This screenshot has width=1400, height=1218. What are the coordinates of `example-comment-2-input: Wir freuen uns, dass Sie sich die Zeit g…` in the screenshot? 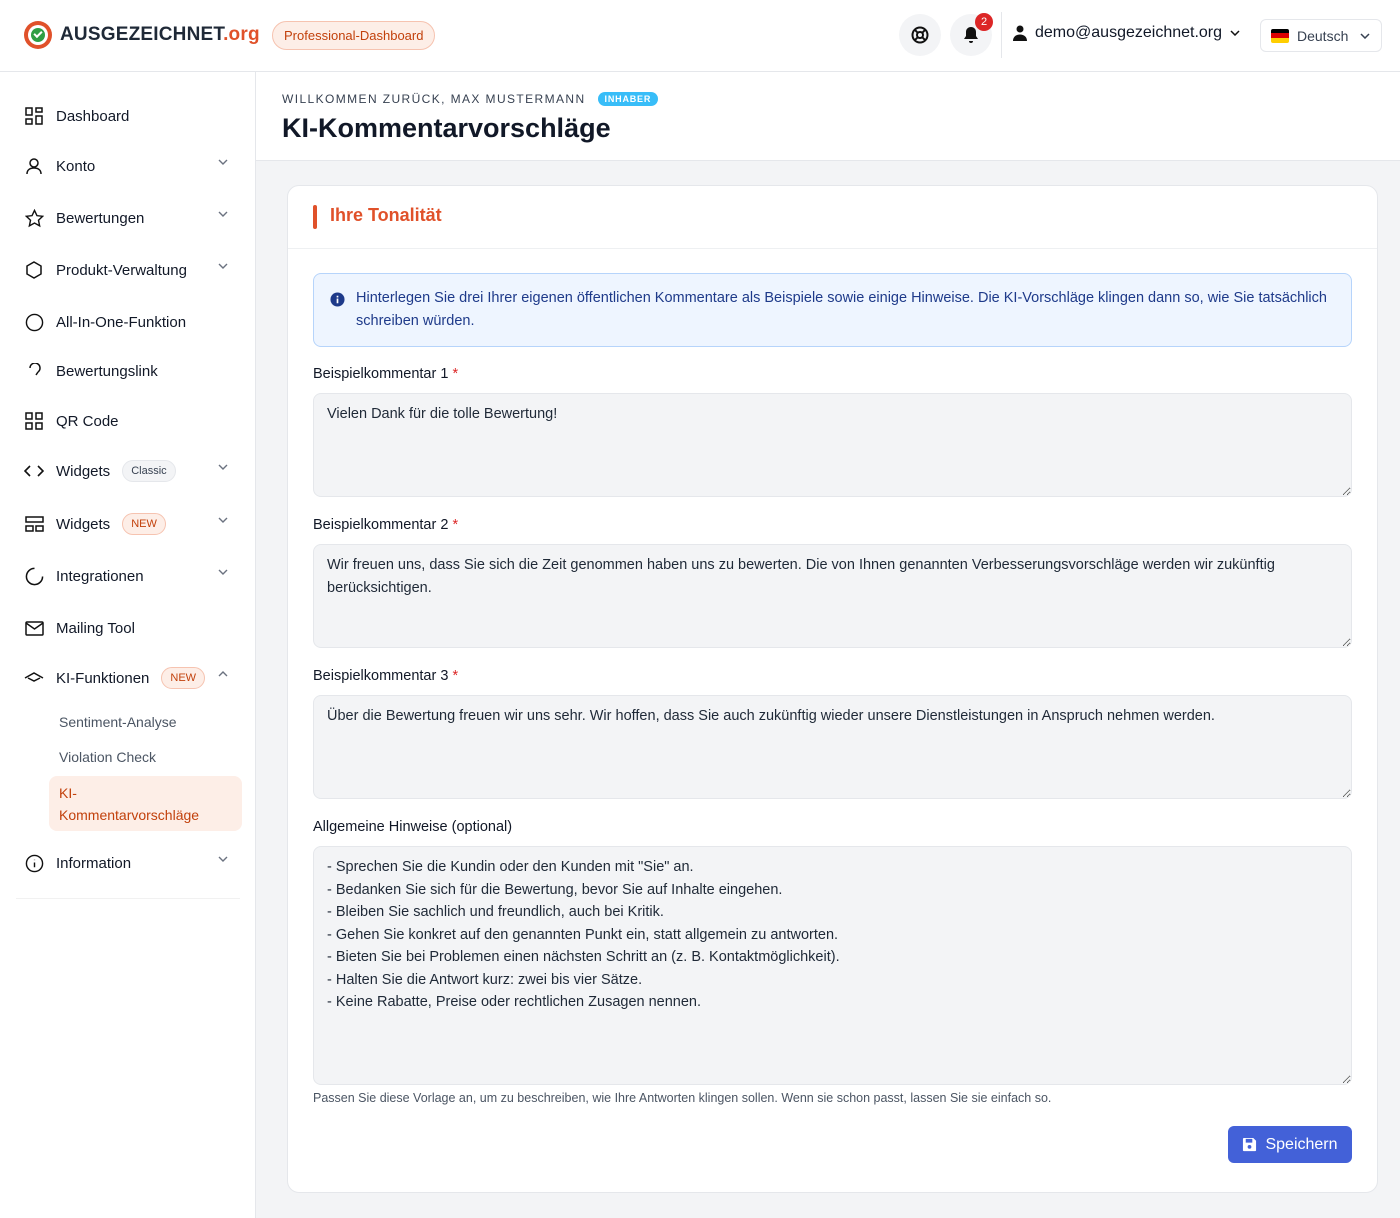 It's located at (832, 596).